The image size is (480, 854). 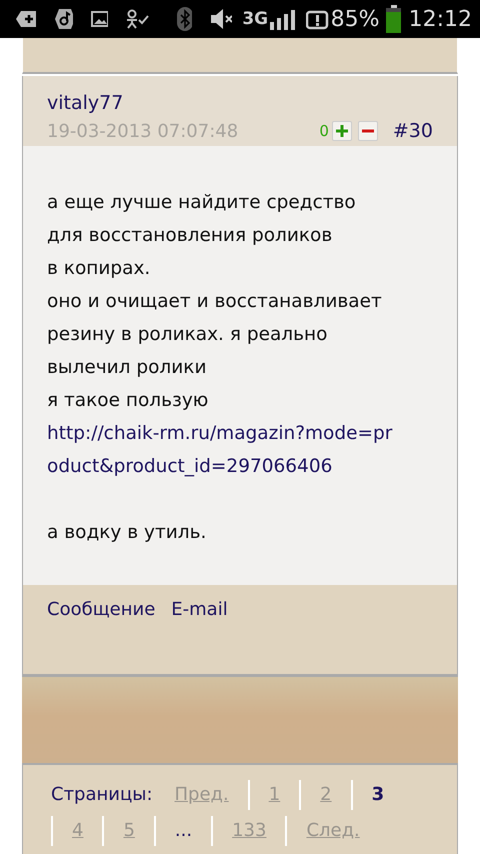 I want to click on author-name: vitaly77, so click(x=240, y=103).